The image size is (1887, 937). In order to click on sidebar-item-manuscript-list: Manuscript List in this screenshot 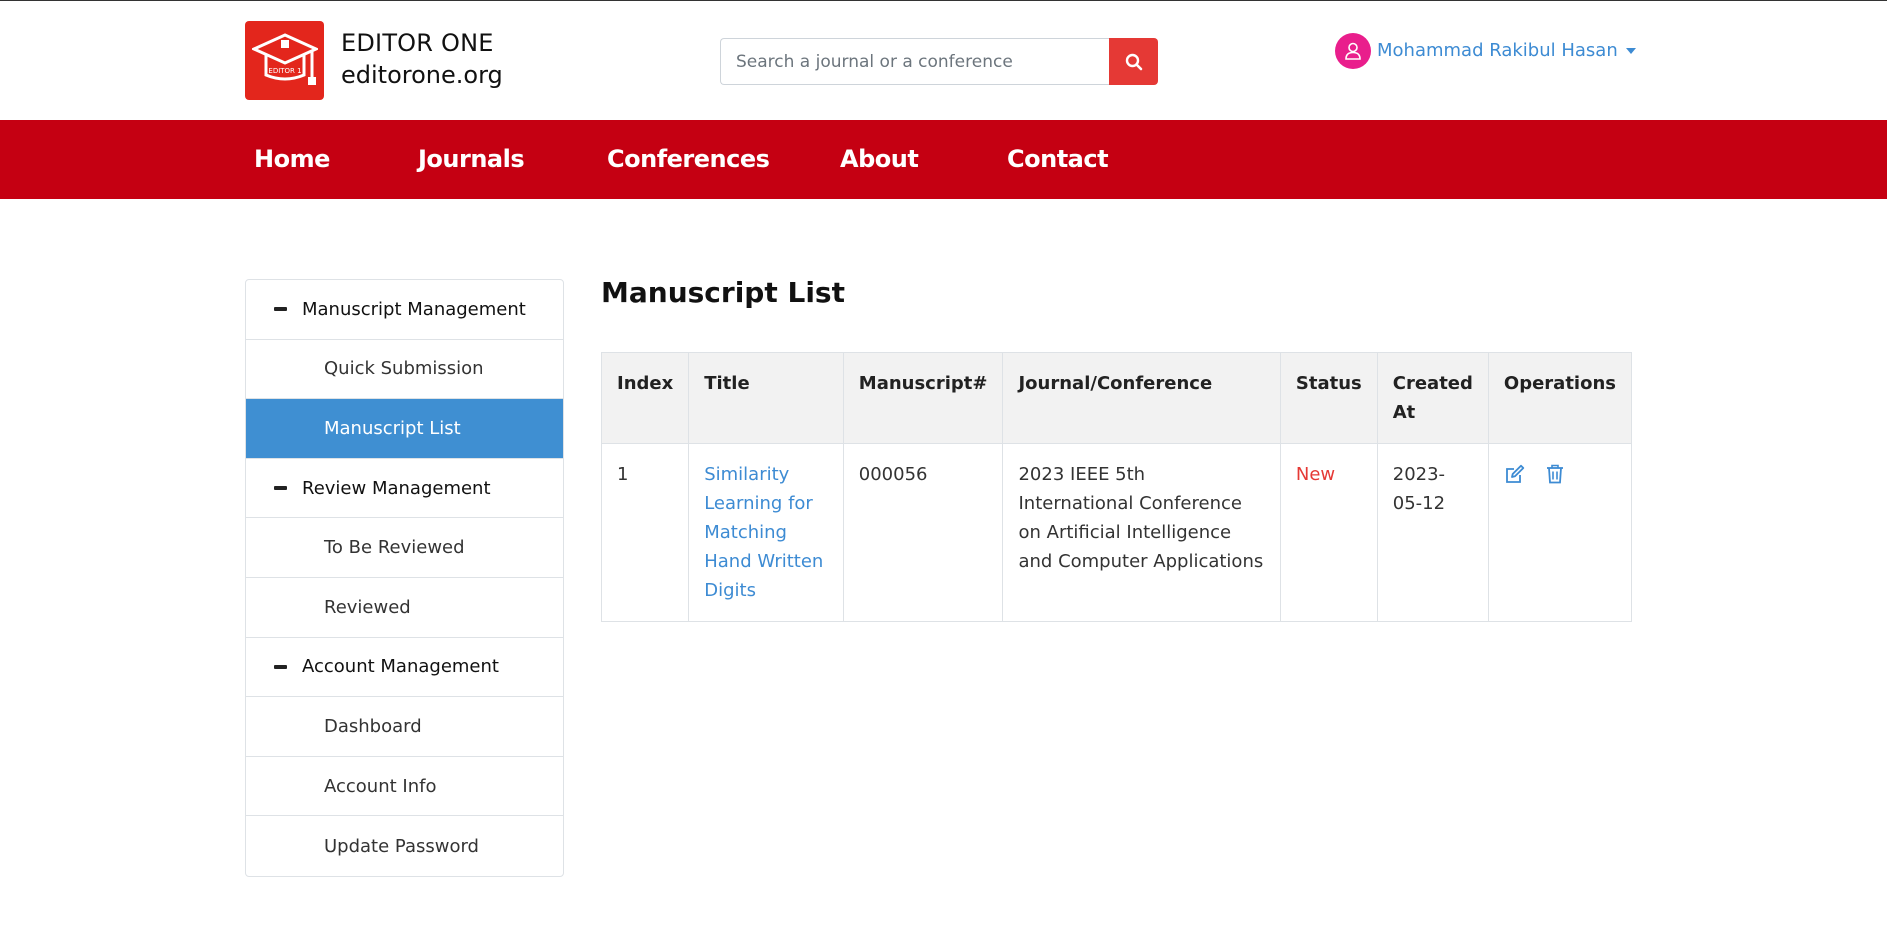, I will do `click(404, 429)`.